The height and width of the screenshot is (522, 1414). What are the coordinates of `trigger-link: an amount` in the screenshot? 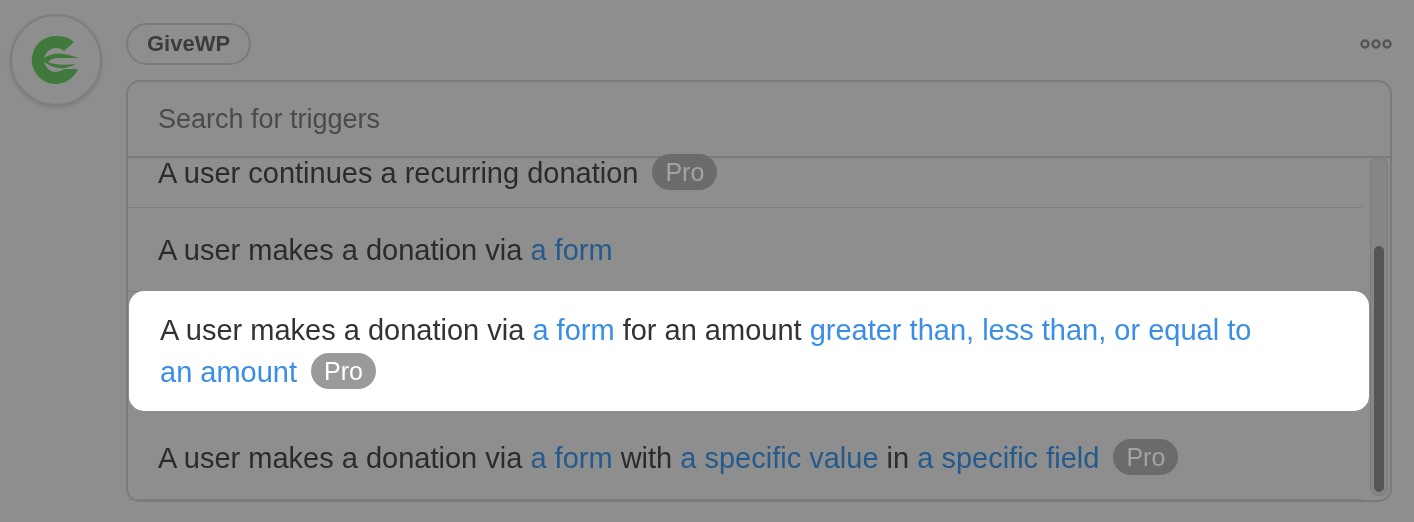 It's located at (229, 372).